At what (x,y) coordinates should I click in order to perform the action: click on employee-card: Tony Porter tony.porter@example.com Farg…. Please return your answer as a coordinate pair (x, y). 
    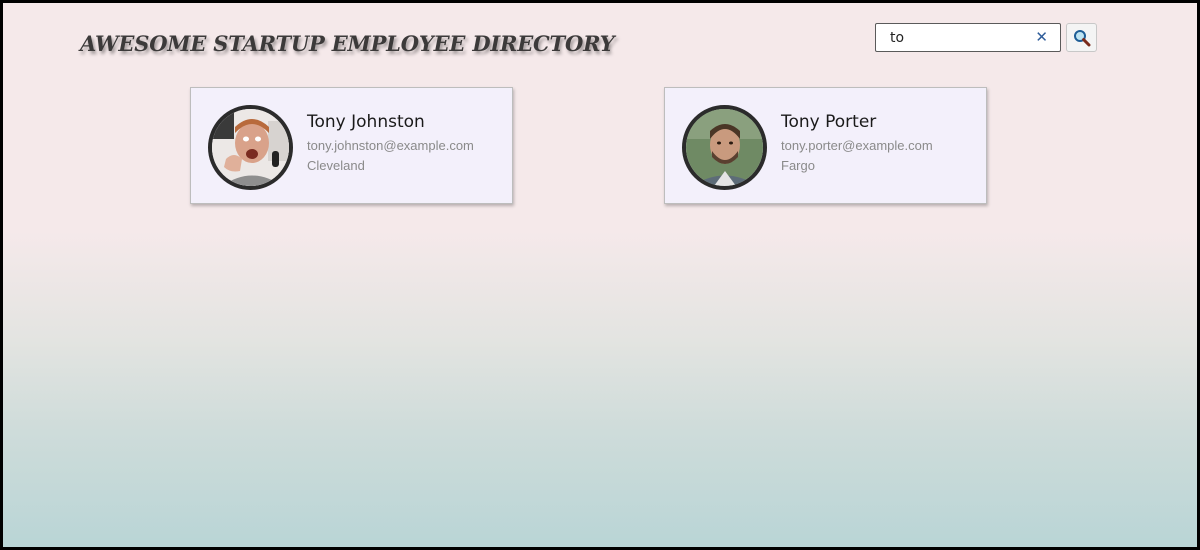
    Looking at the image, I should click on (825, 145).